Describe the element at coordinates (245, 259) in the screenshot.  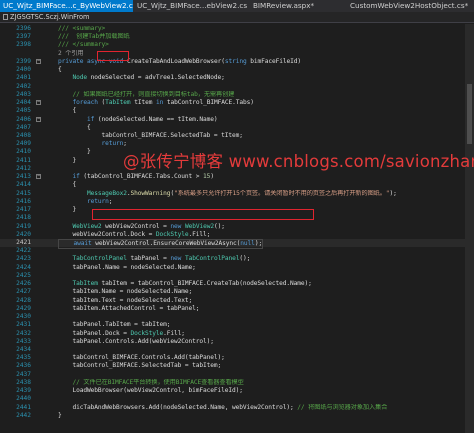
I see `code-token: ();` at that location.